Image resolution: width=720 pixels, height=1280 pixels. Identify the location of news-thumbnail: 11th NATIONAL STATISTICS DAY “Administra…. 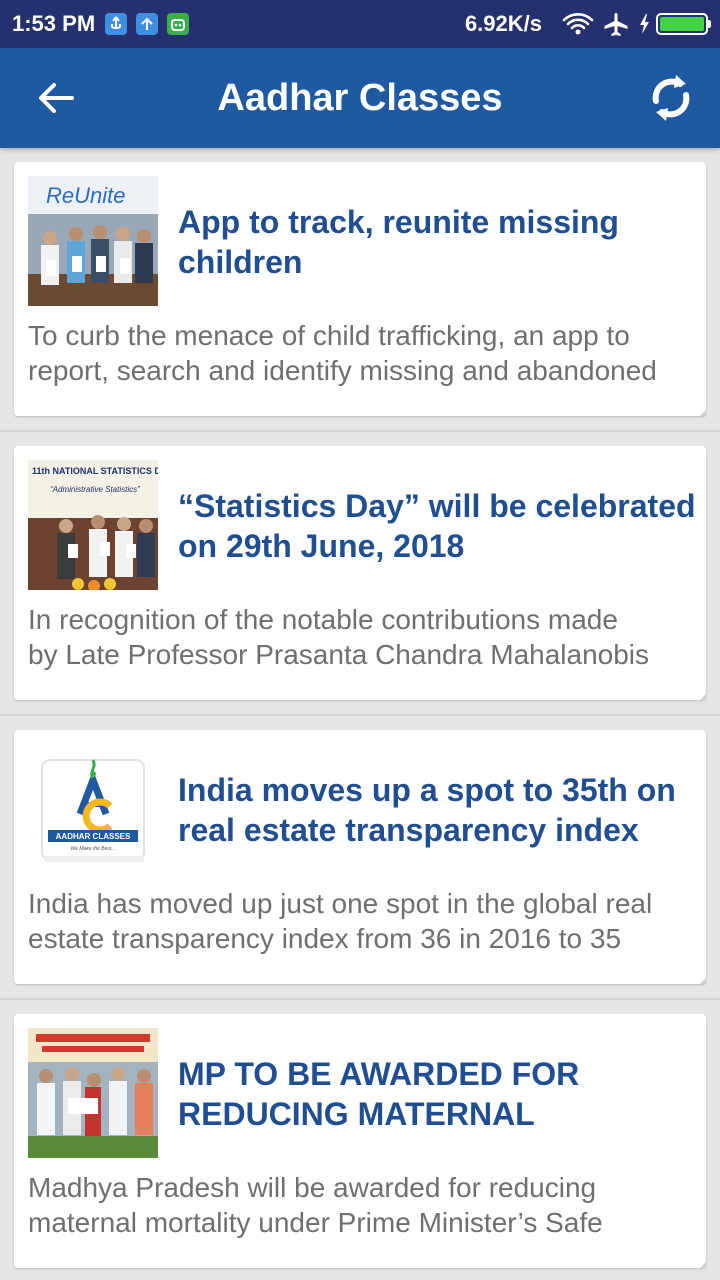
(93, 525).